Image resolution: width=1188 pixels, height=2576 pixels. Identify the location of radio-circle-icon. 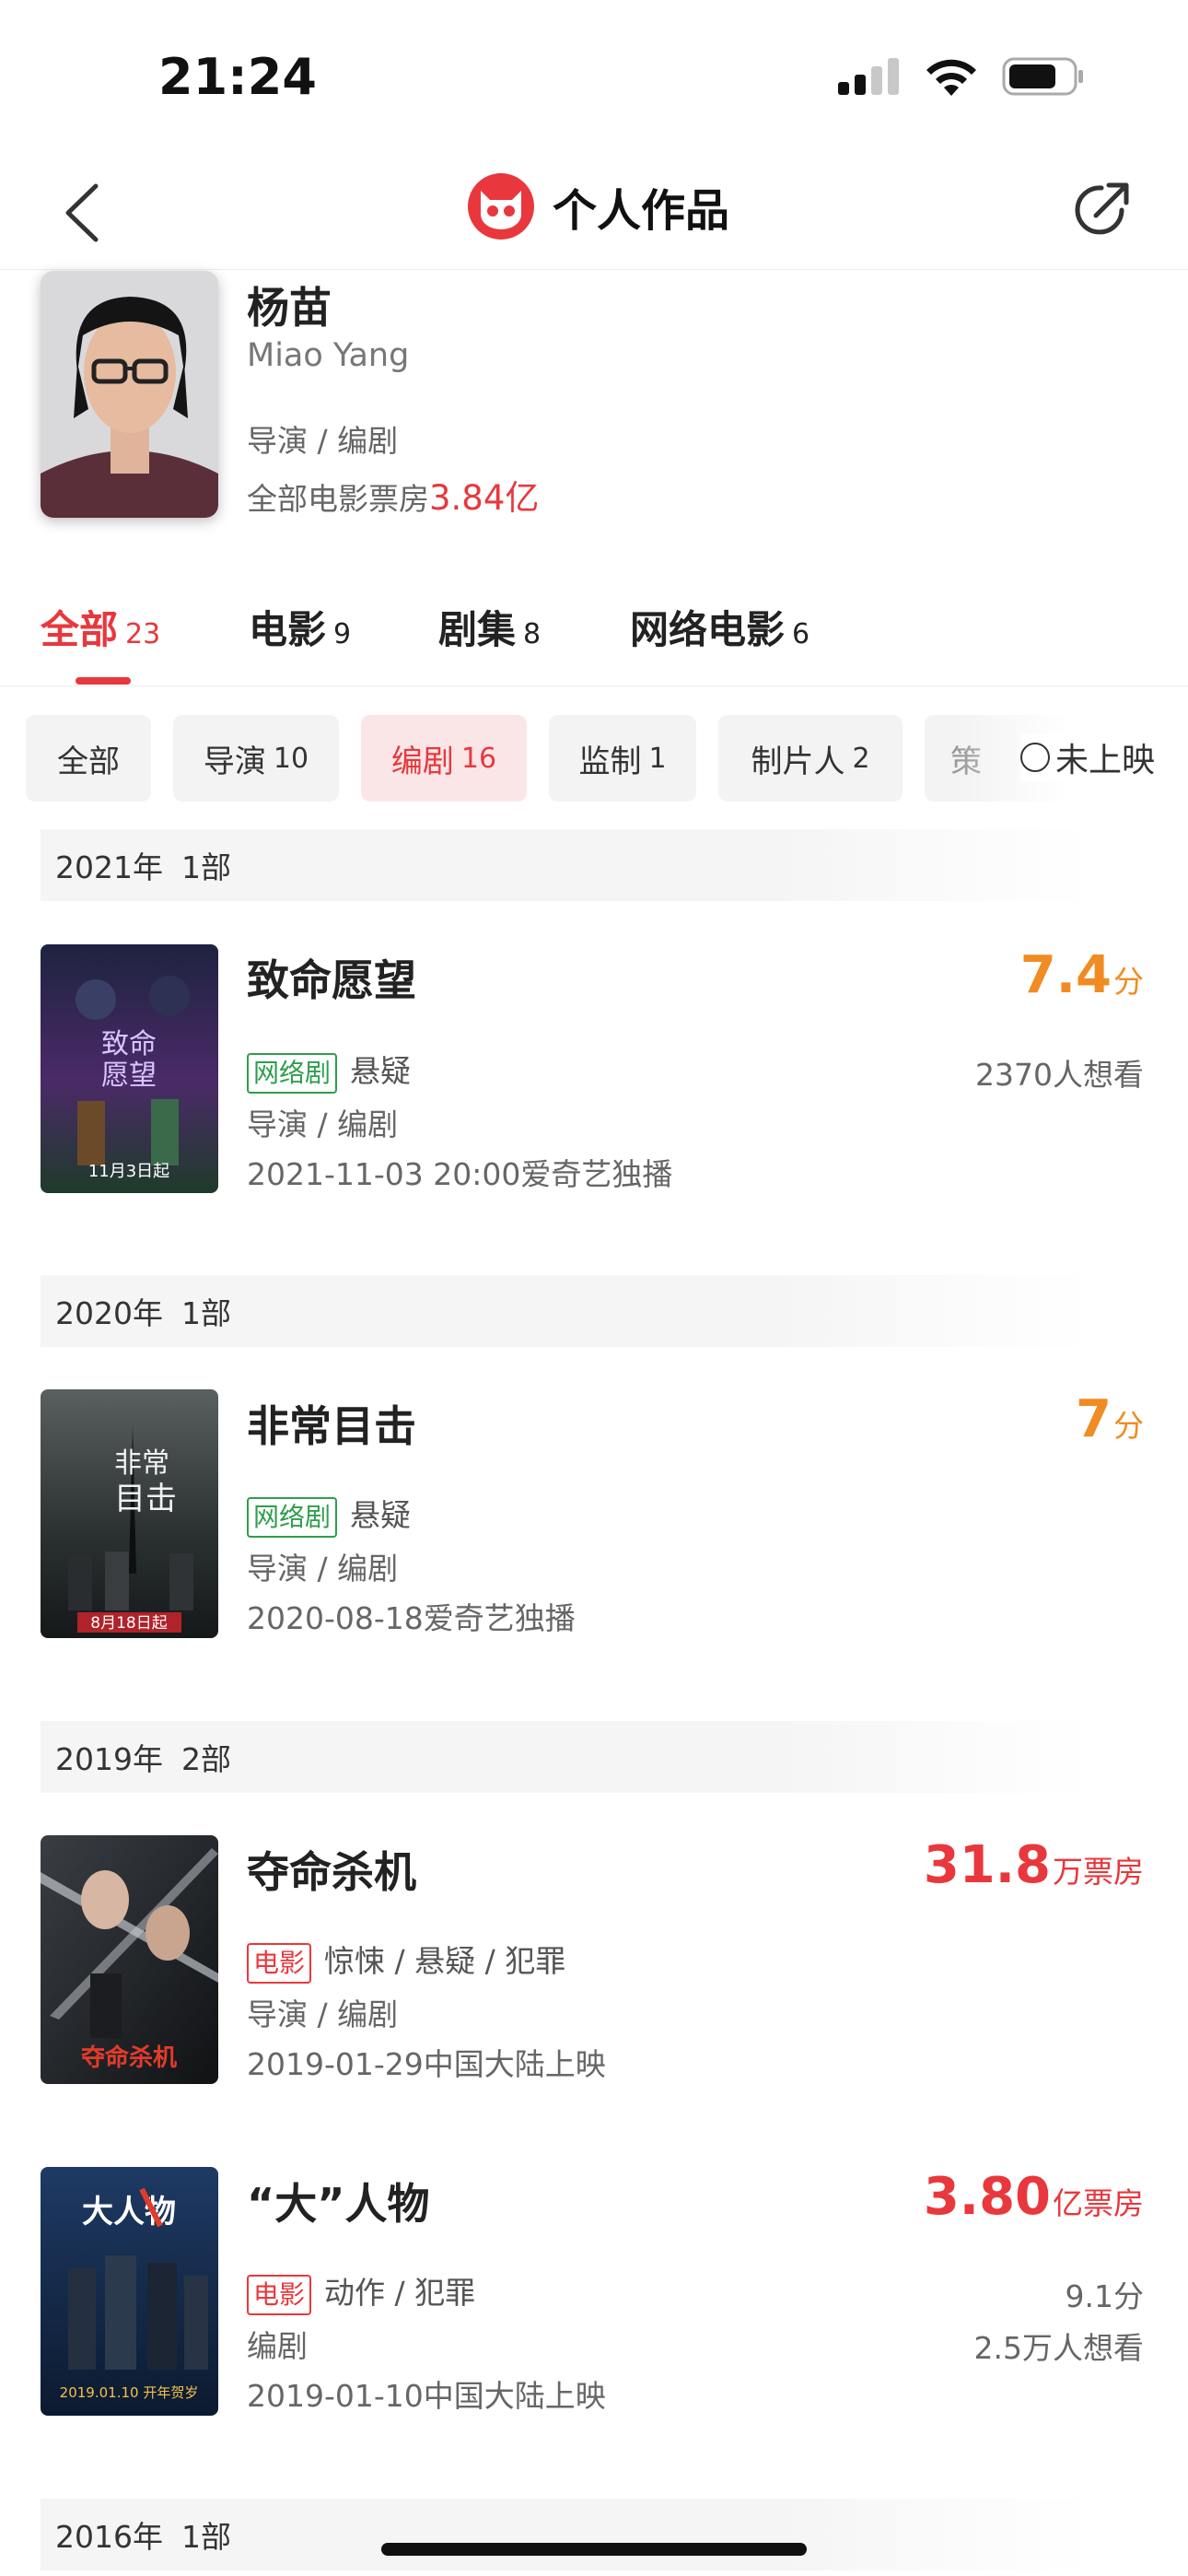
(1035, 757).